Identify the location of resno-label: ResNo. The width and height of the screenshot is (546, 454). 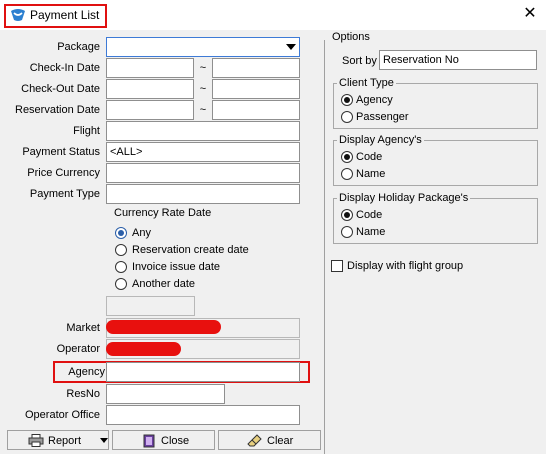
(83, 394).